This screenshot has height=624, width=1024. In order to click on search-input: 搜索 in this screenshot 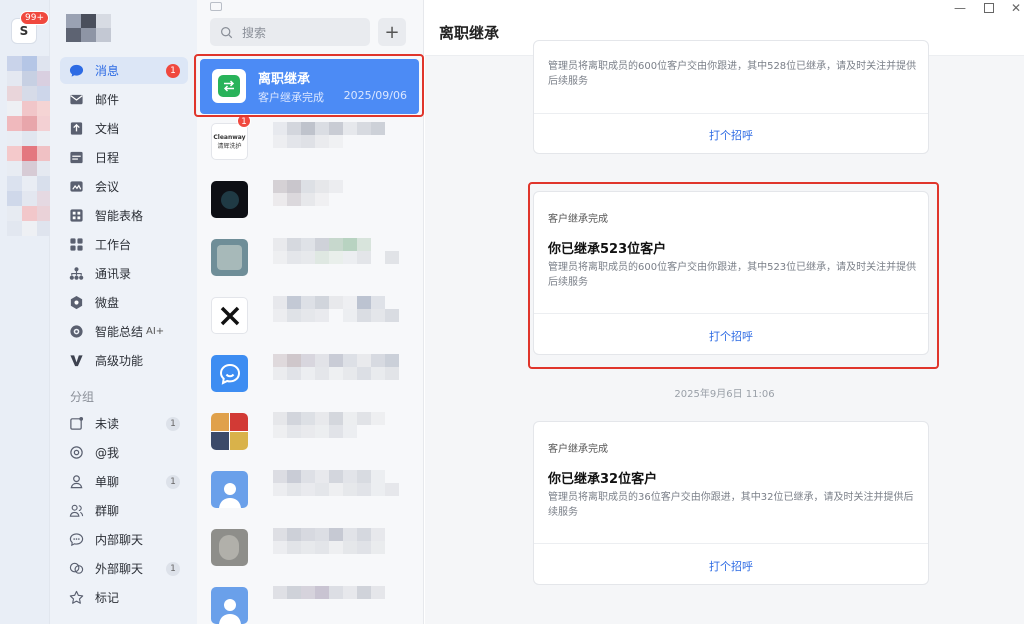, I will do `click(290, 32)`.